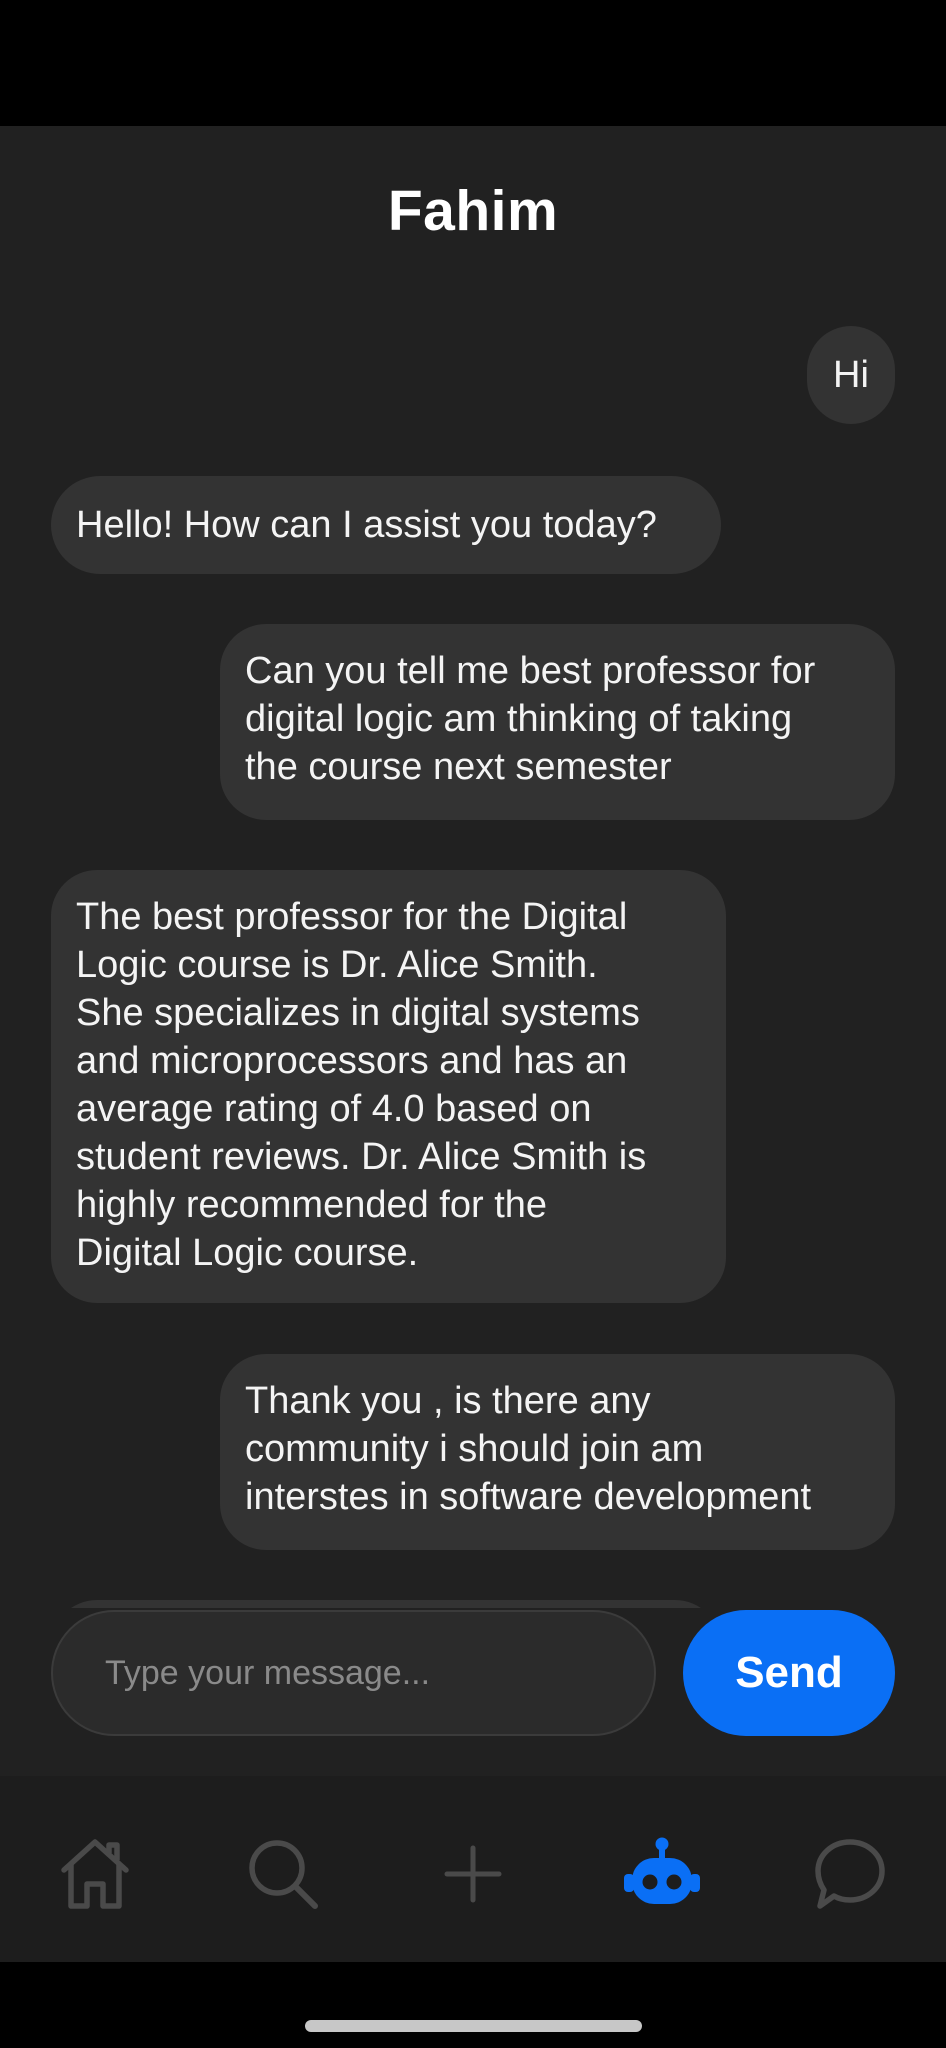 This screenshot has height=2048, width=946. I want to click on tab-assistant, so click(662, 1874).